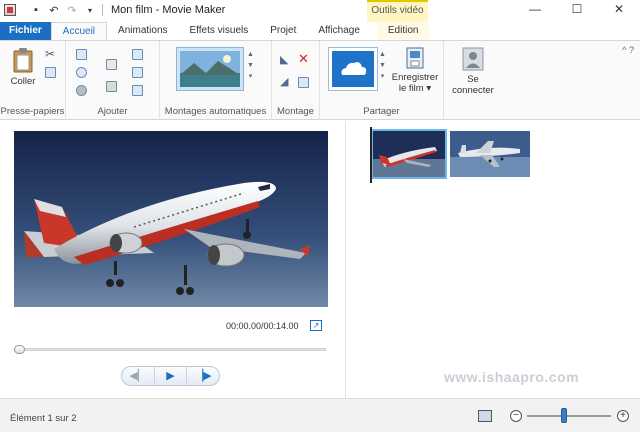 This screenshot has height=432, width=640. I want to click on landscape-theme-icon, so click(210, 69).